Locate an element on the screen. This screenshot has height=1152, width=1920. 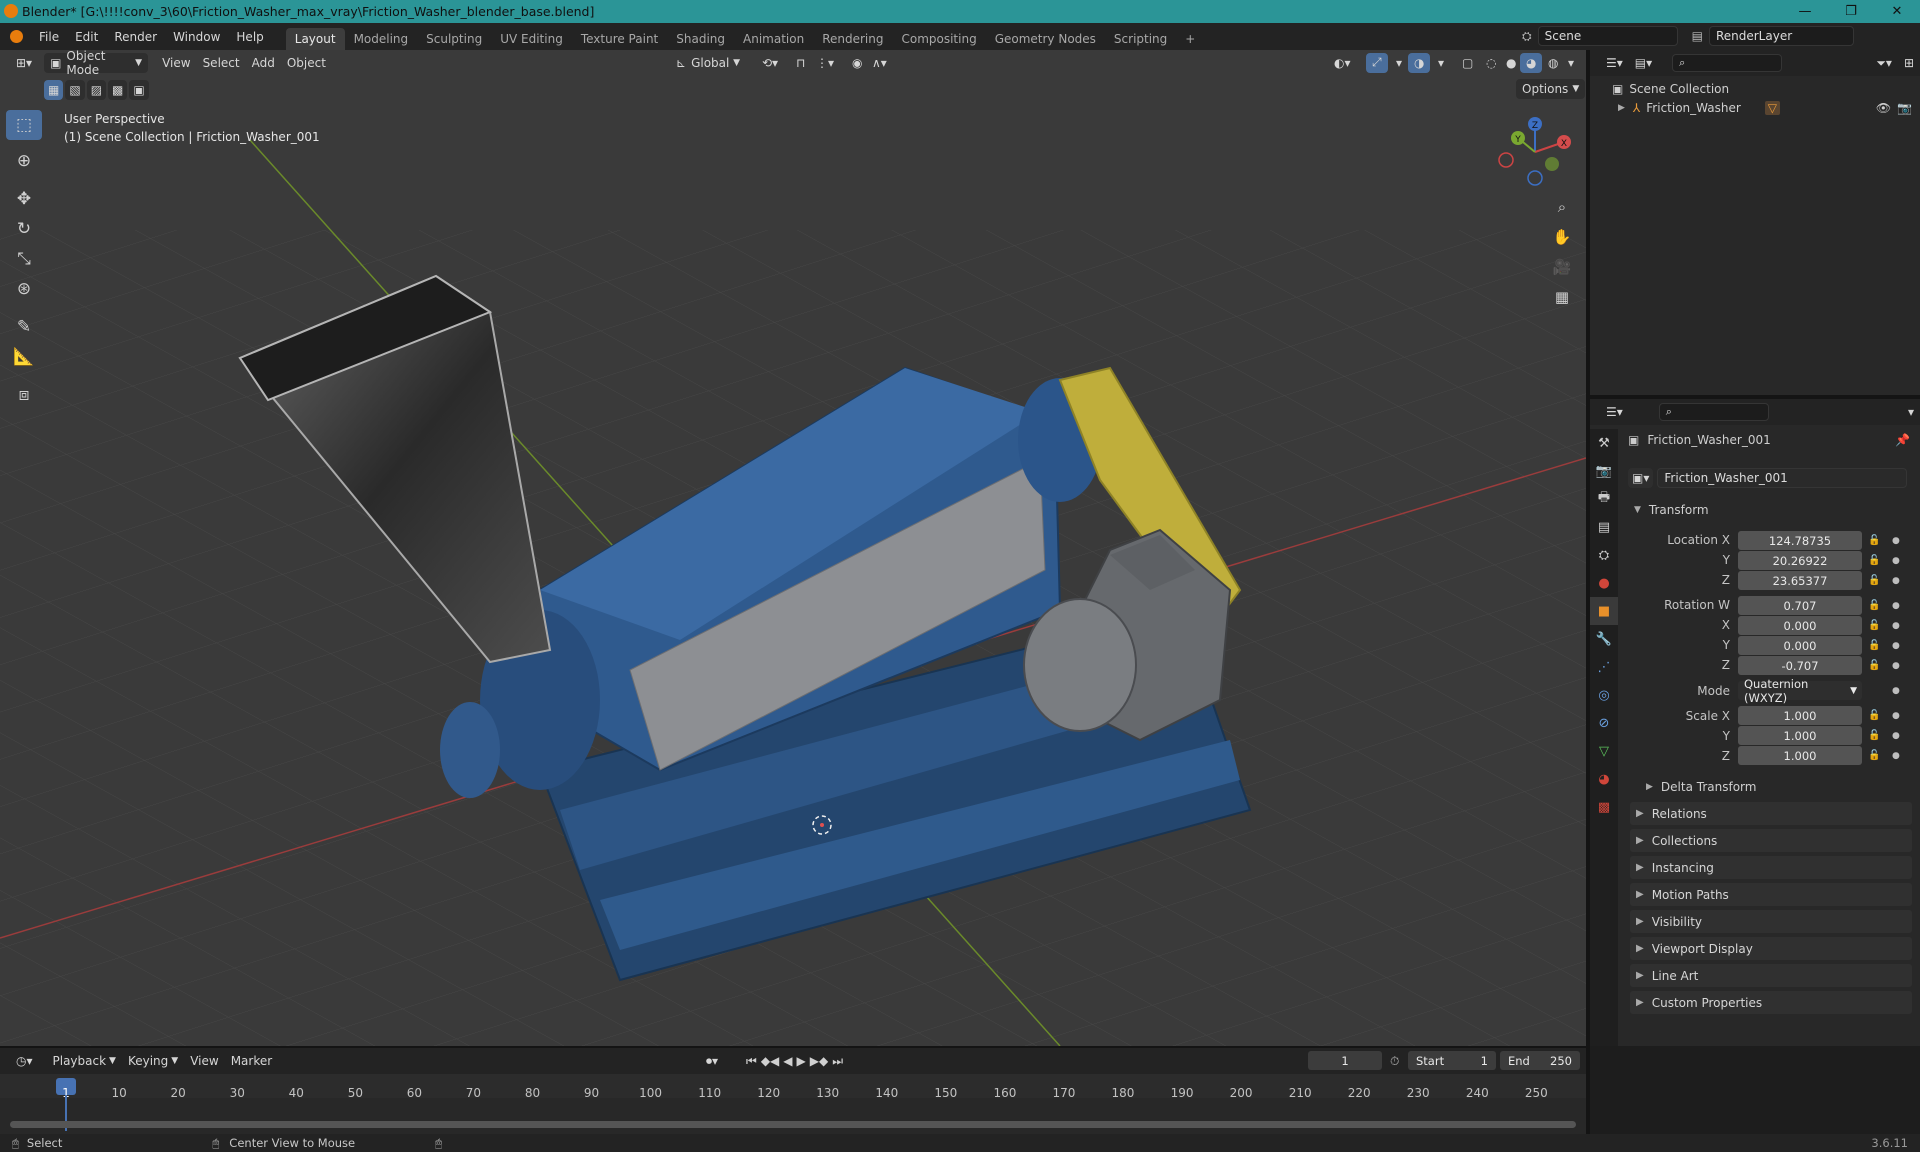
timeline-editor-type-icon: ◷▾ is located at coordinates (24, 1061).